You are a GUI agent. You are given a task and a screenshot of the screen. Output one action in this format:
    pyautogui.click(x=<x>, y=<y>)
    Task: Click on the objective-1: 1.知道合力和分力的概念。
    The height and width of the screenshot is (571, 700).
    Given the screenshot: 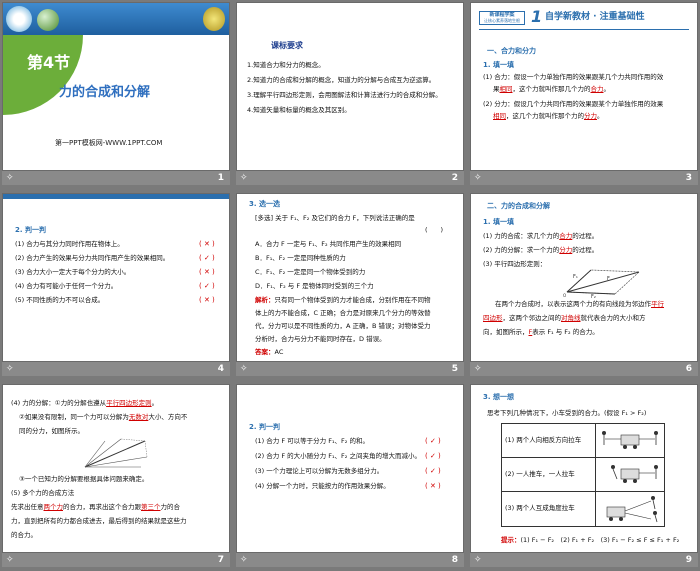 What is the action you would take?
    pyautogui.click(x=286, y=65)
    